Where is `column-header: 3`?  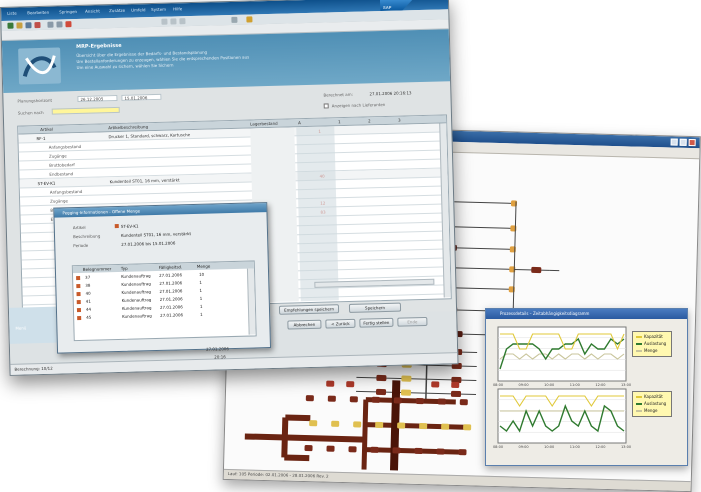 column-header: 3 is located at coordinates (399, 120).